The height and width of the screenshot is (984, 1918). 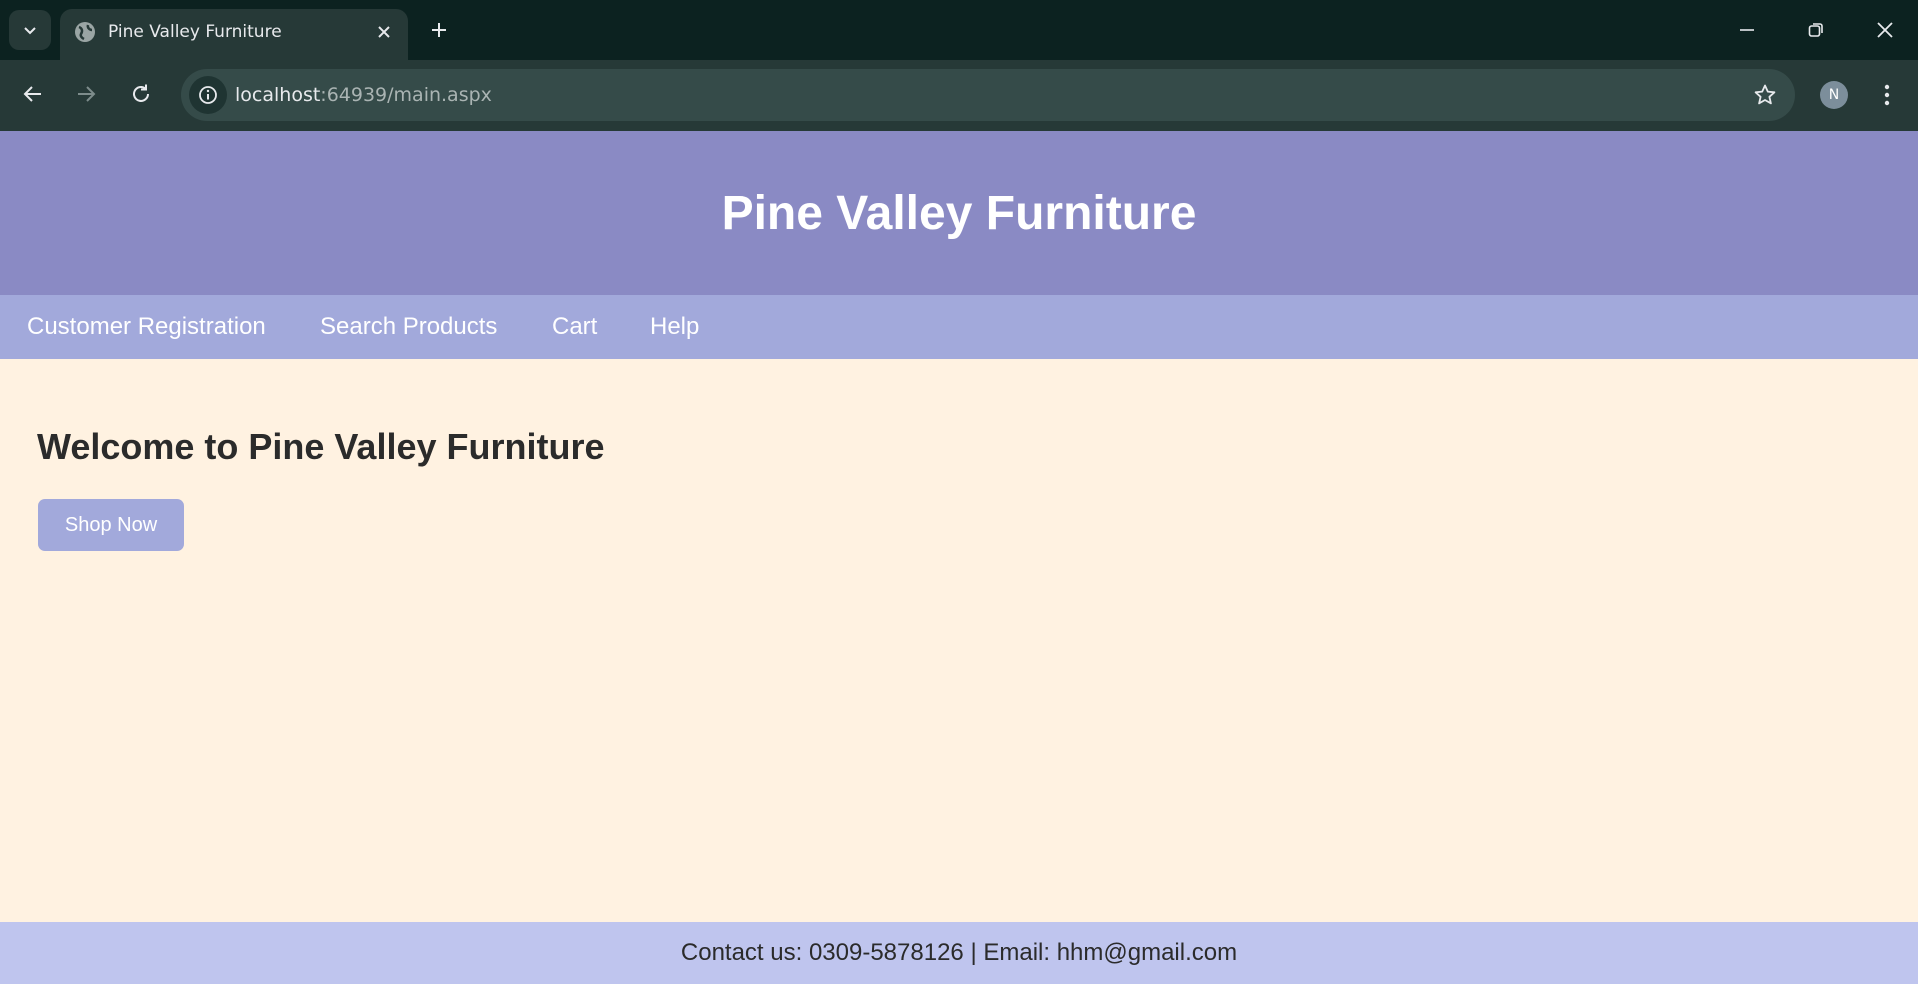 I want to click on url-host: localhost, so click(x=278, y=95).